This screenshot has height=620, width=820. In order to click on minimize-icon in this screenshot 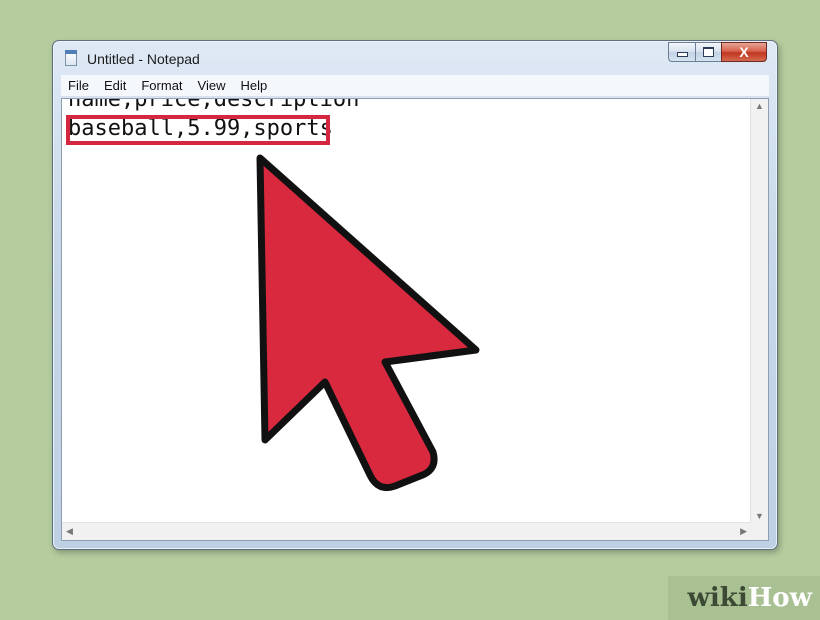, I will do `click(682, 54)`.